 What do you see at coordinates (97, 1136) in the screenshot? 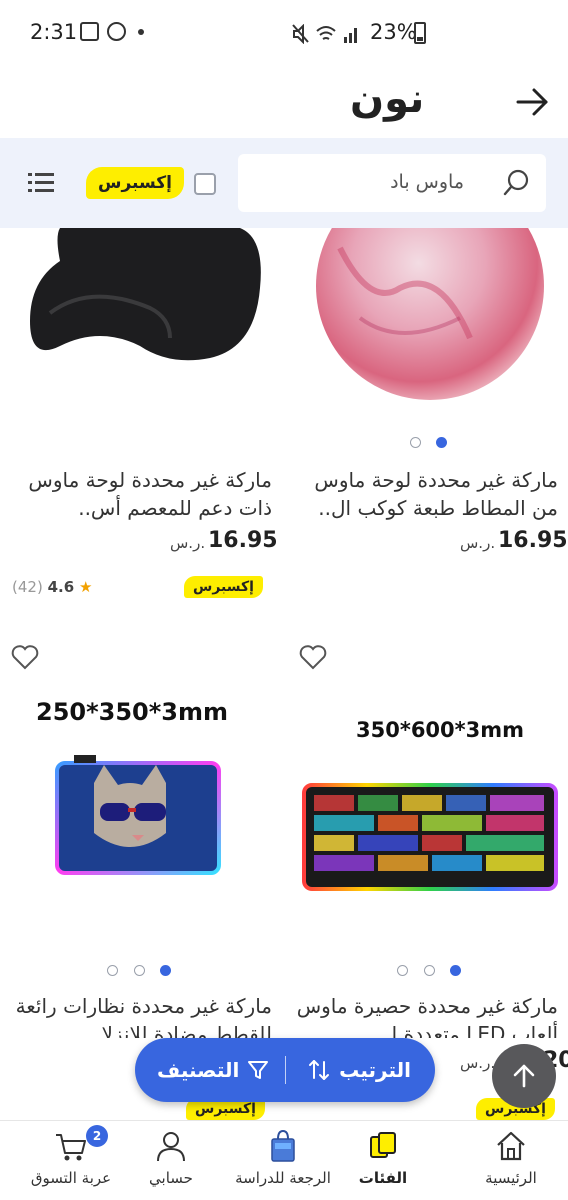
I see `cart-count-badge: 2` at bounding box center [97, 1136].